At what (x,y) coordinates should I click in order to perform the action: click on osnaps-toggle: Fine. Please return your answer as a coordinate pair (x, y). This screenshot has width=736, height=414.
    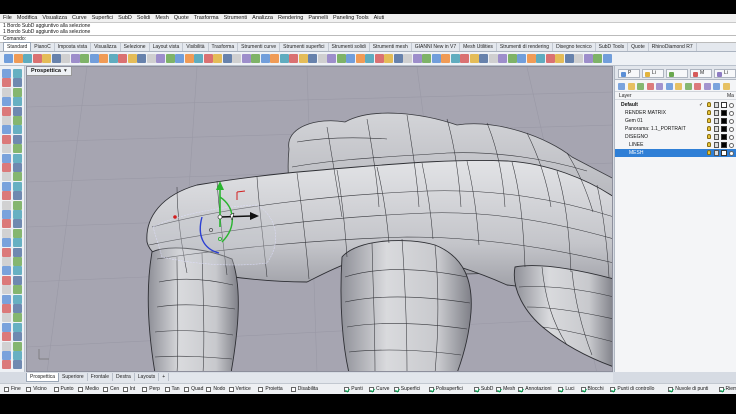
    Looking at the image, I should click on (12, 389).